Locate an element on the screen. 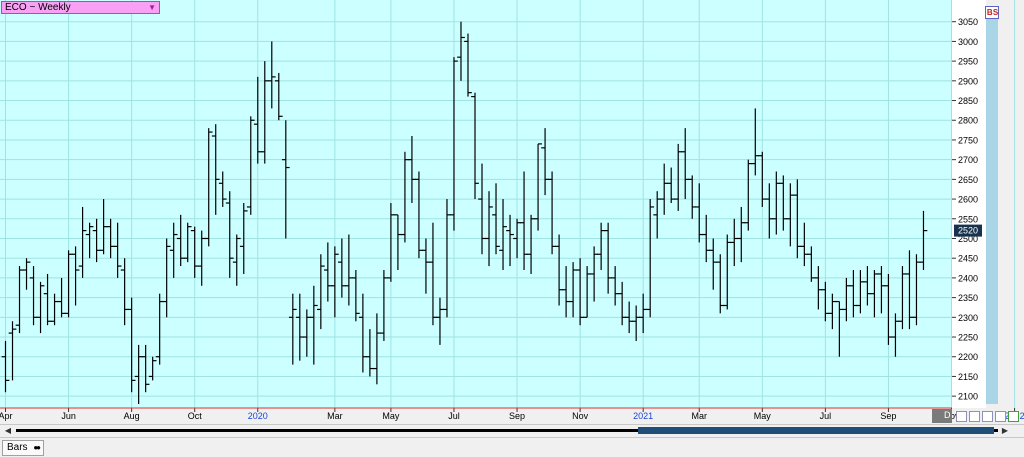 Image resolution: width=1024 pixels, height=457 pixels. symbol-title: ECO ~ Weekly is located at coordinates (38, 7).